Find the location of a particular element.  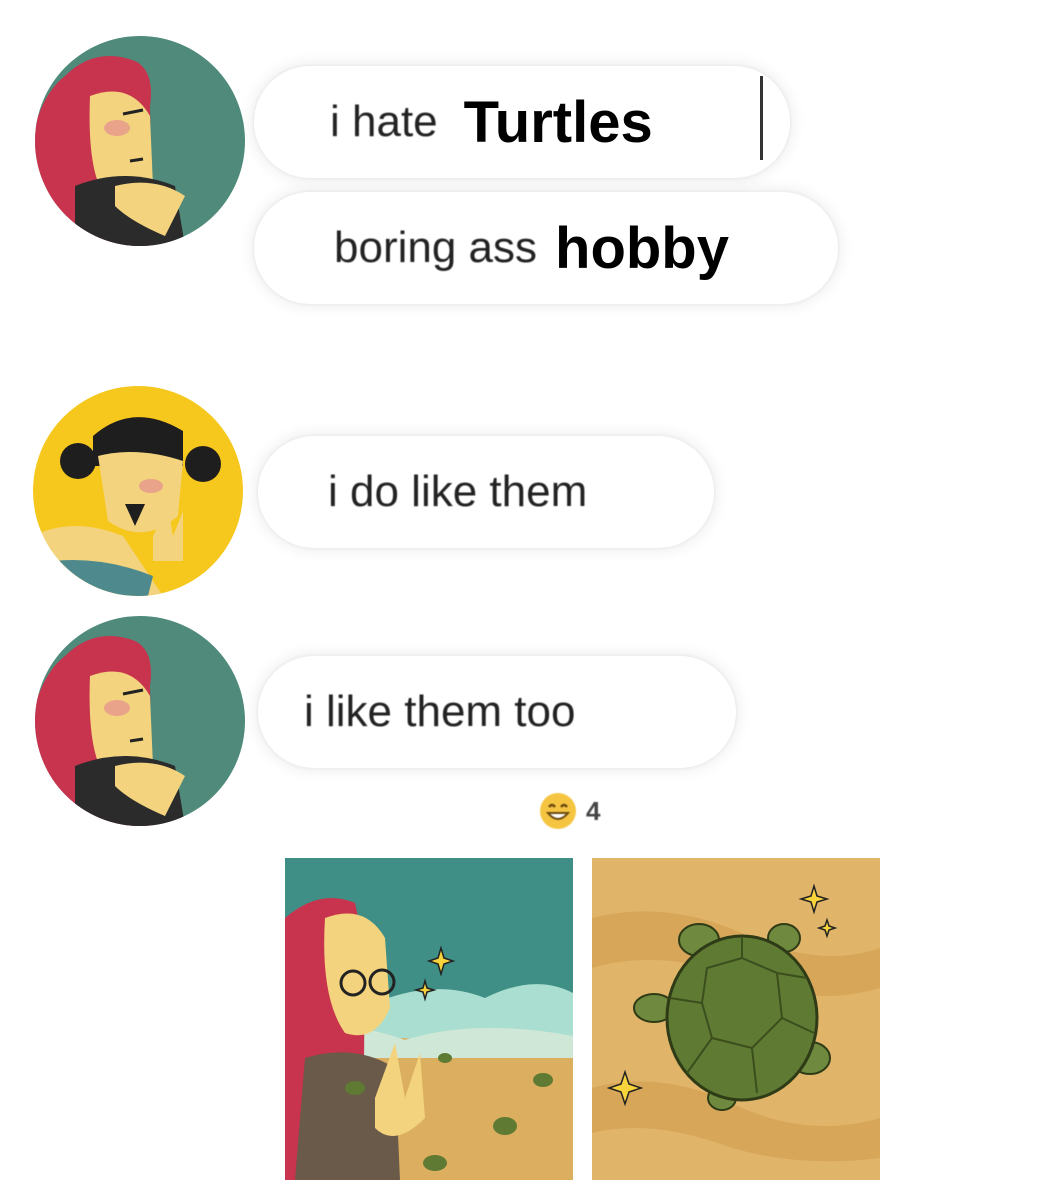

message-bubble: i like them too is located at coordinates (497, 712).